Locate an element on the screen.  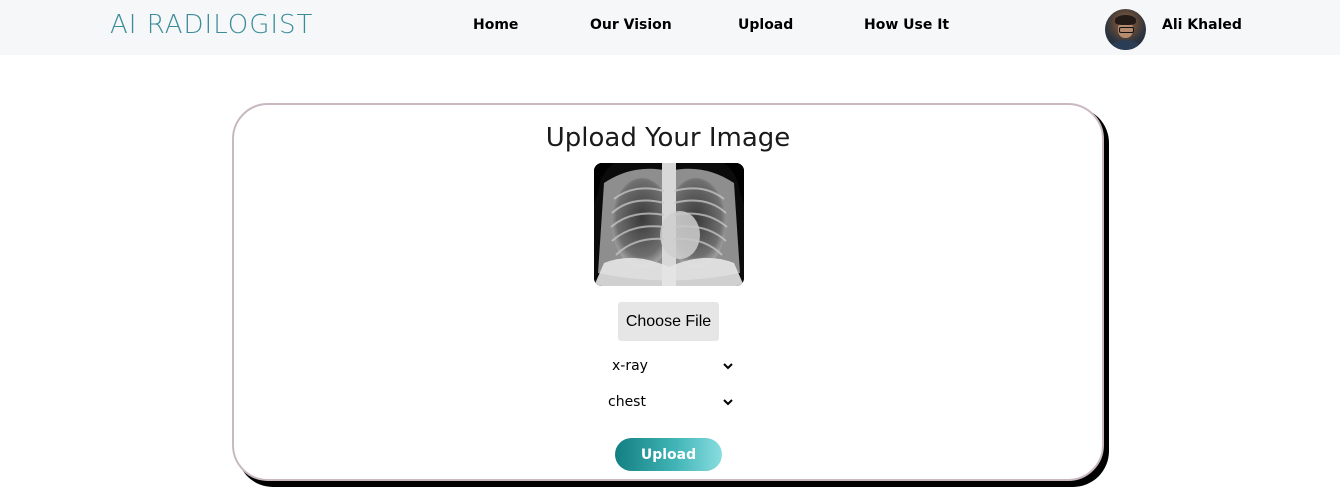
avatar-glasses is located at coordinates (1126, 30).